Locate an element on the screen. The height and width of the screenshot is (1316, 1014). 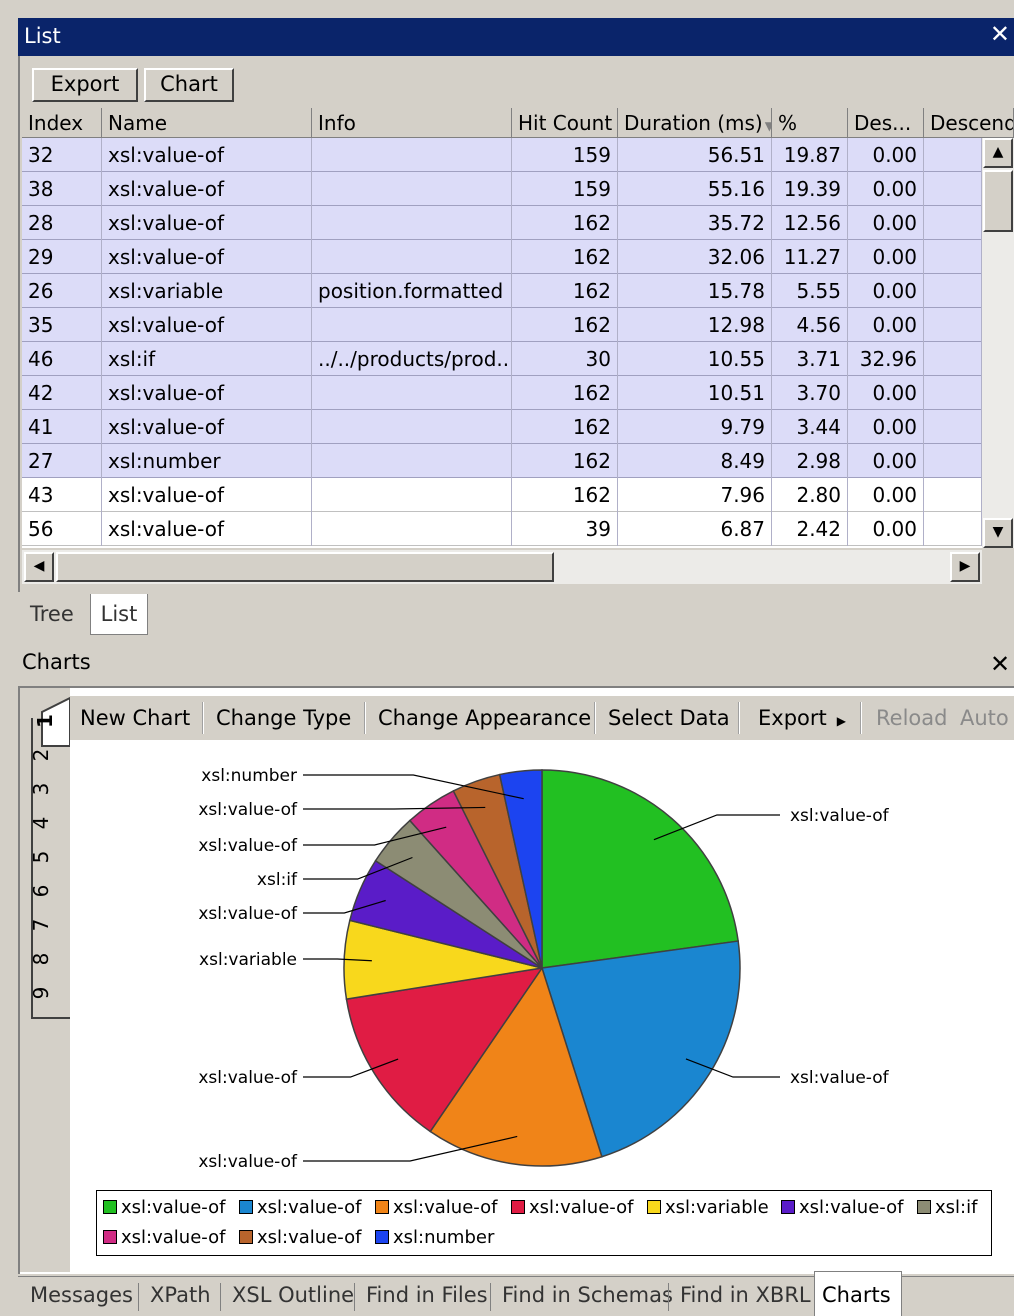
legend-label: xsl:if is located at coordinates (956, 1207).